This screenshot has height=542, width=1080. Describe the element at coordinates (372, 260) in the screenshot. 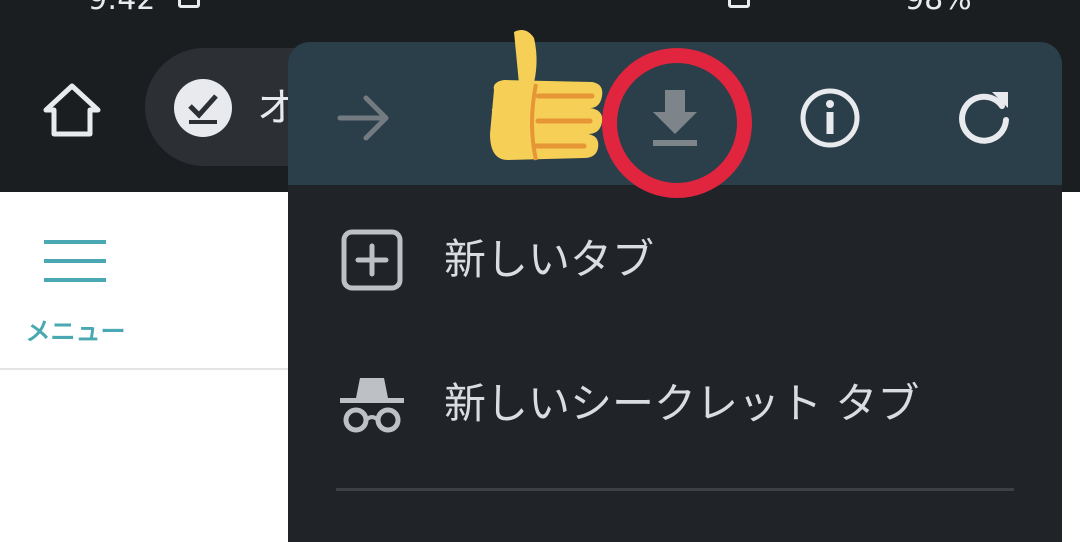

I see `new-tab-icon` at that location.